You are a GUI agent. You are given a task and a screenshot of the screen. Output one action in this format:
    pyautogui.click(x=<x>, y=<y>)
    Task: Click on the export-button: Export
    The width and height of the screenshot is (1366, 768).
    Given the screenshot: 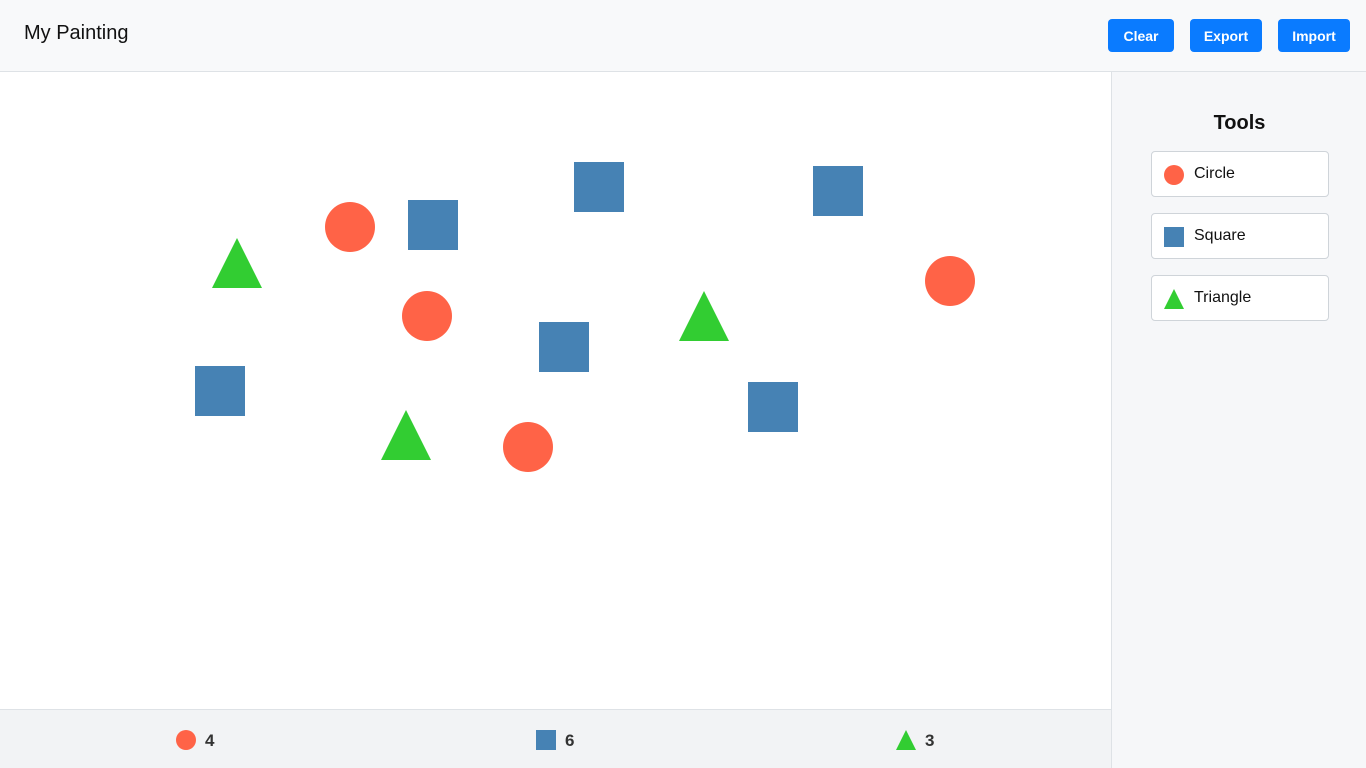 What is the action you would take?
    pyautogui.click(x=1226, y=35)
    